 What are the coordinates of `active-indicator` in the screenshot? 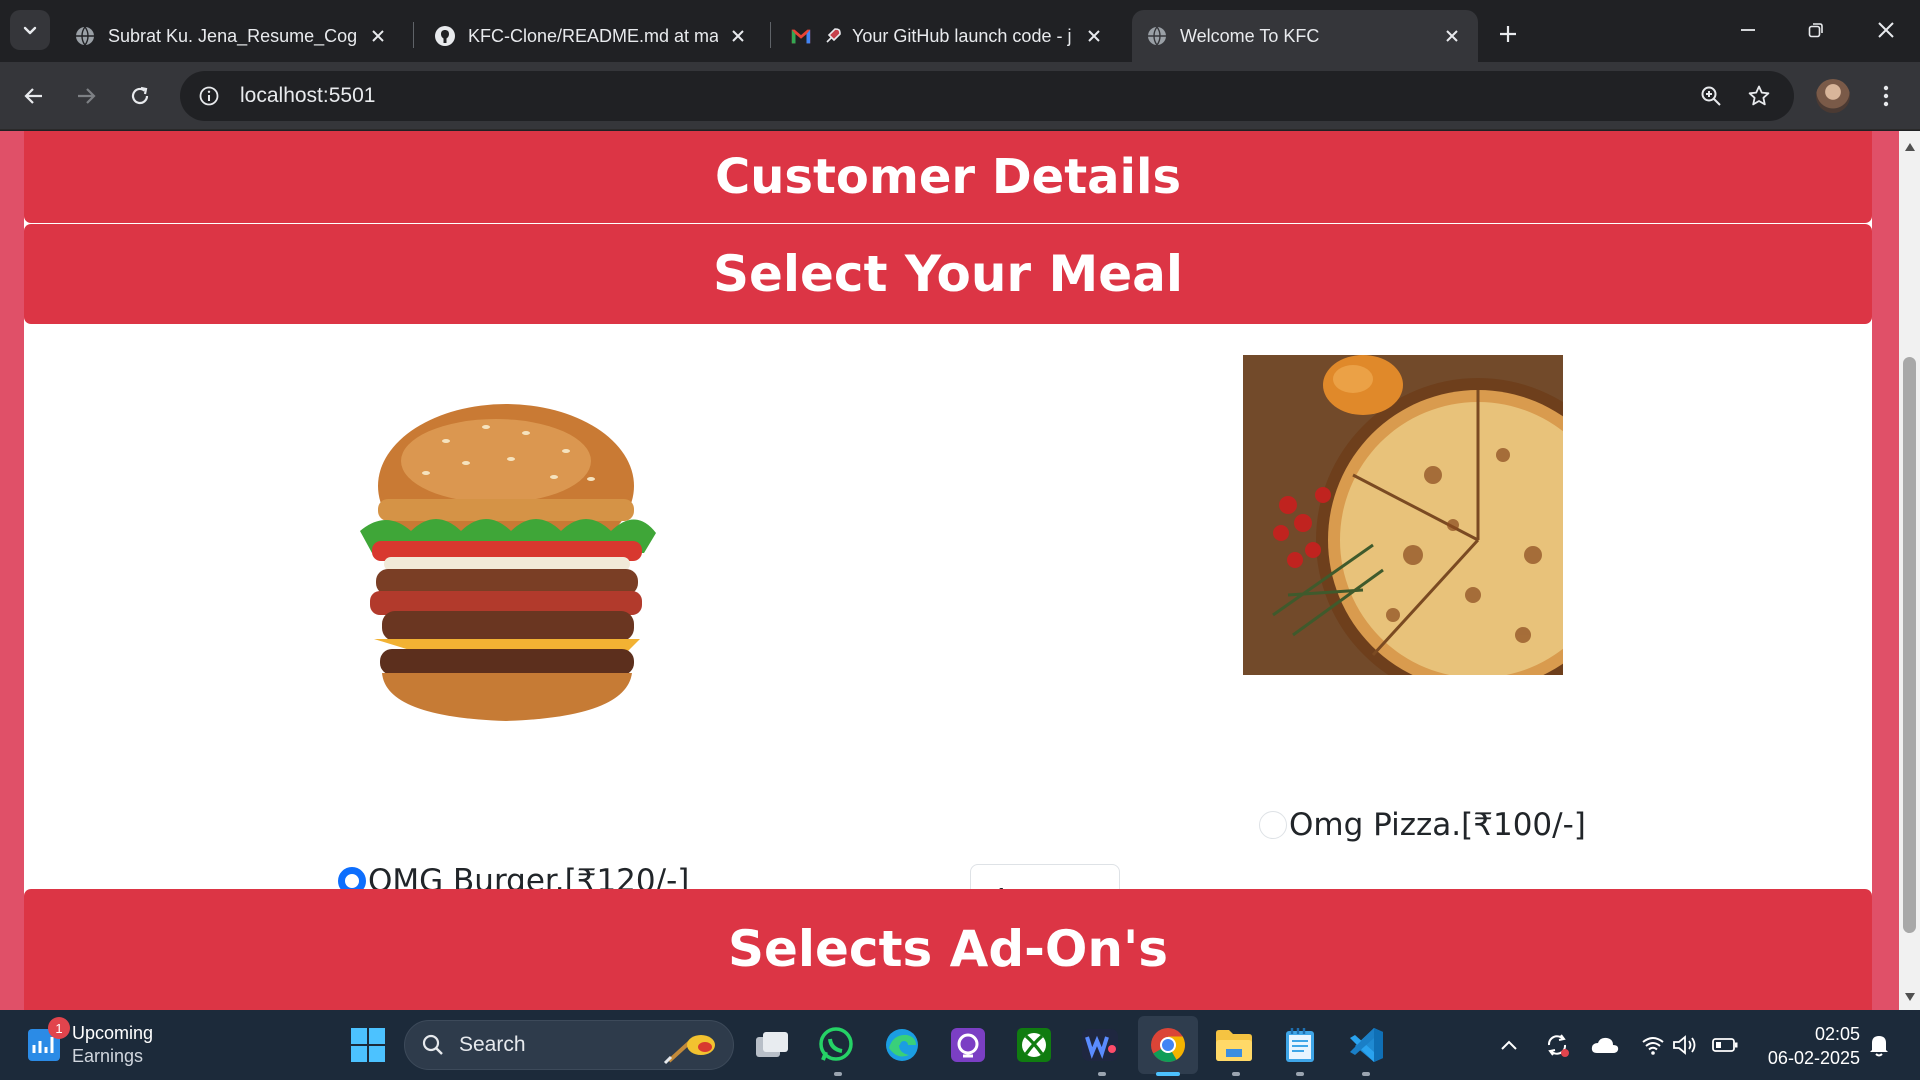 It's located at (1168, 1074).